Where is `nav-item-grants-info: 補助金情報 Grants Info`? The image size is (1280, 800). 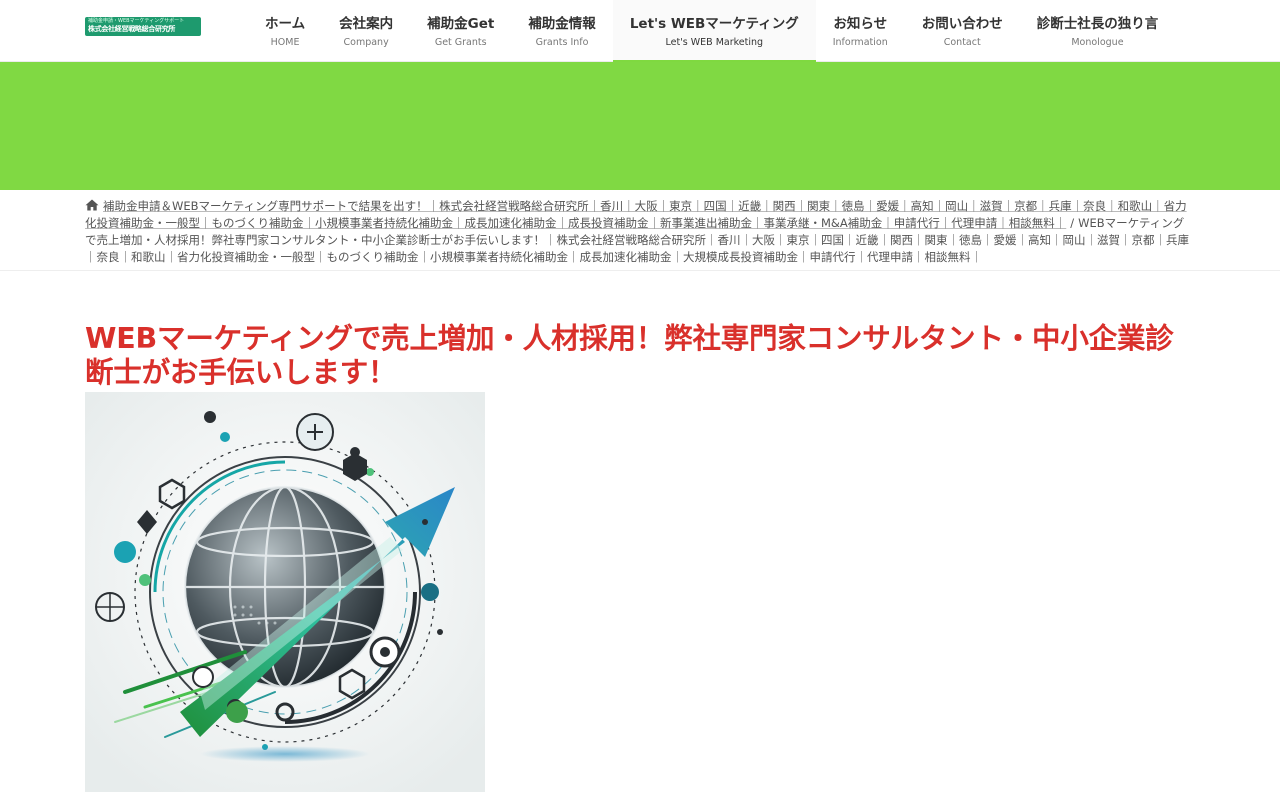 nav-item-grants-info: 補助金情報 Grants Info is located at coordinates (562, 31).